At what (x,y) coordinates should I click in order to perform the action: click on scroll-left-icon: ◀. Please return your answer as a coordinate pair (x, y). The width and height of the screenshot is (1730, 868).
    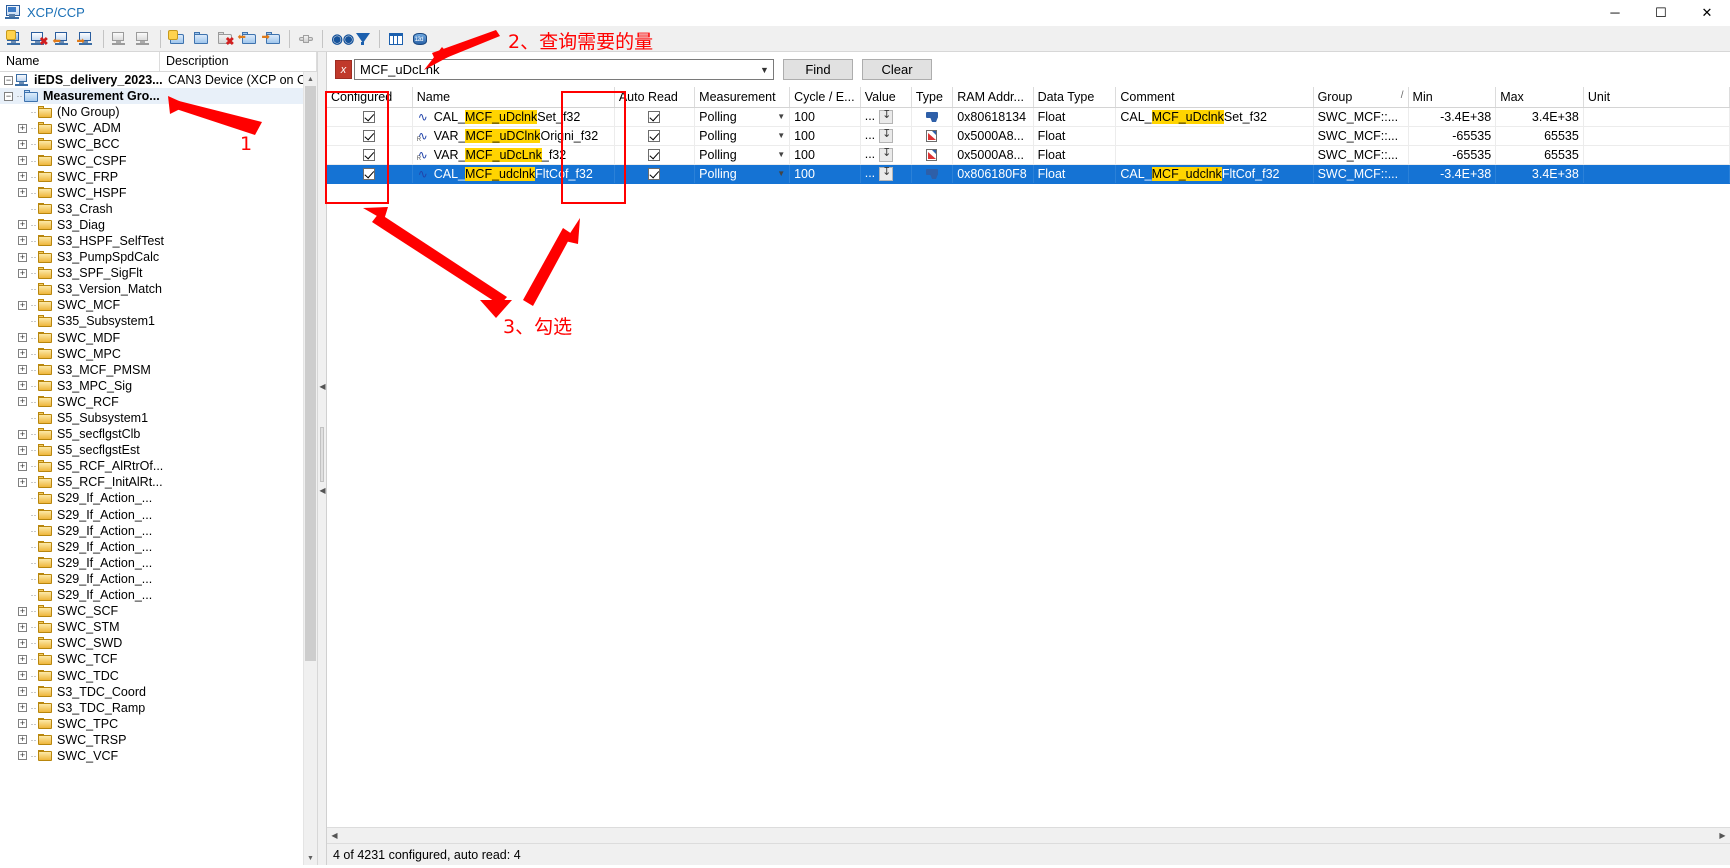
    Looking at the image, I should click on (334, 835).